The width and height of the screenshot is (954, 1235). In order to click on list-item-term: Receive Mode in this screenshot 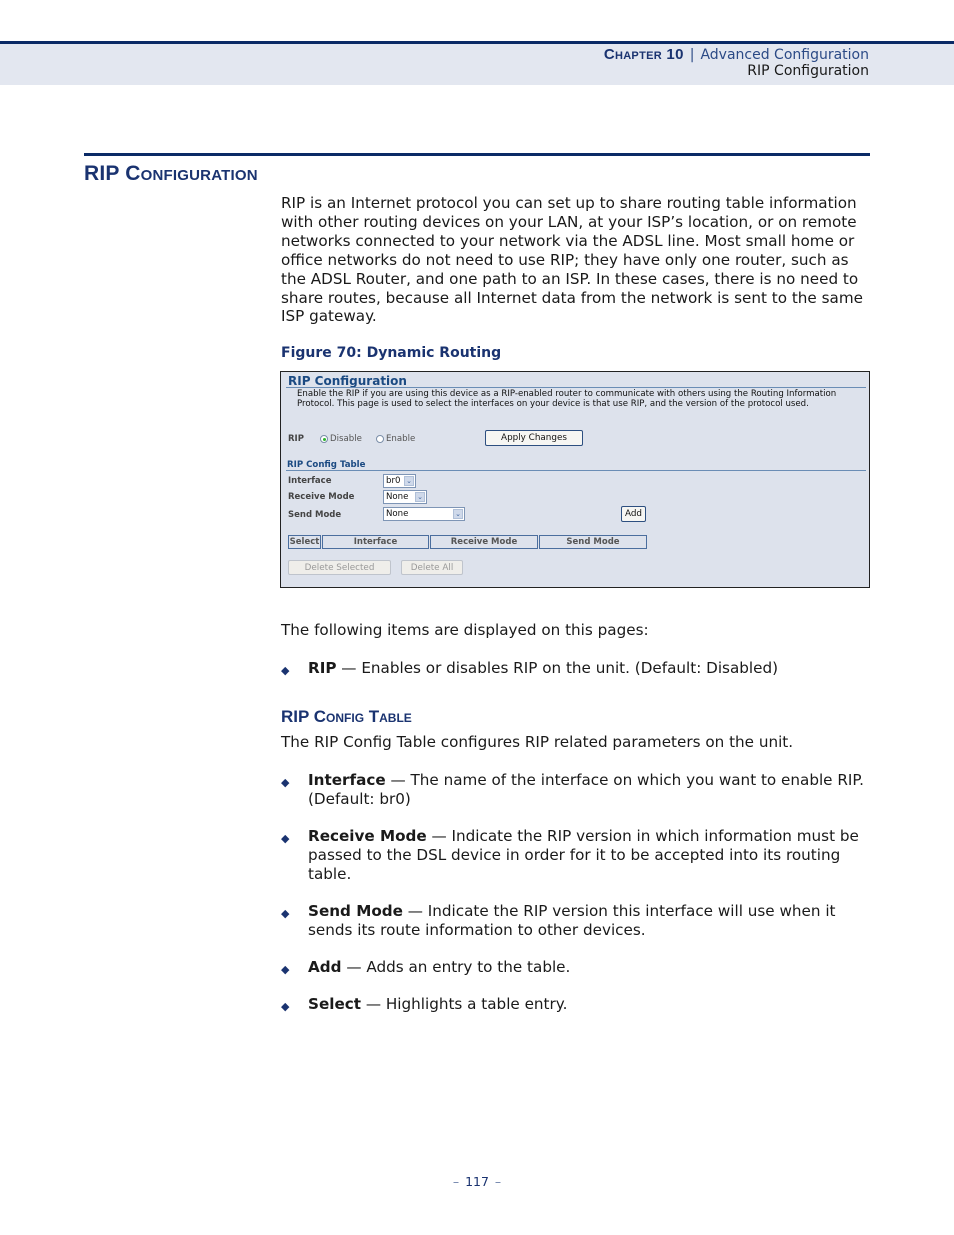, I will do `click(367, 836)`.